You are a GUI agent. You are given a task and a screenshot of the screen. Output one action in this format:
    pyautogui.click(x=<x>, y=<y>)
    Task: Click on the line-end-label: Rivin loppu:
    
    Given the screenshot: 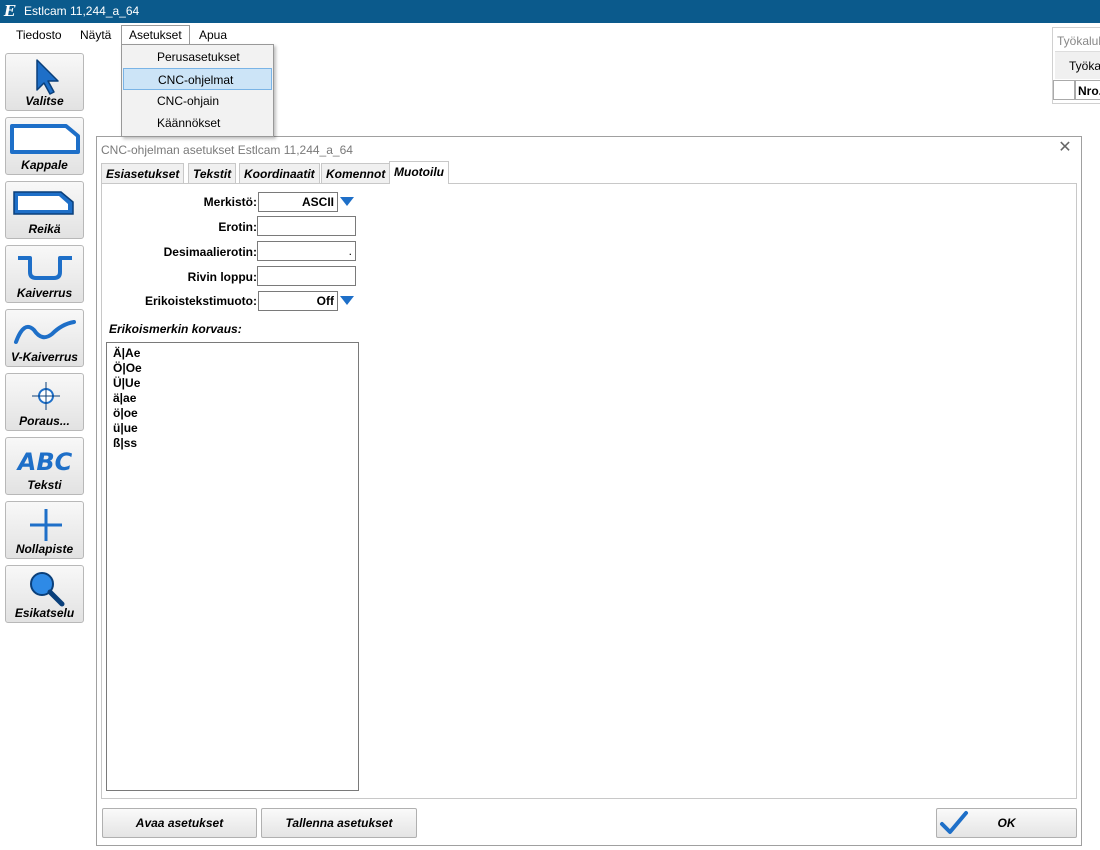 What is the action you would take?
    pyautogui.click(x=222, y=277)
    